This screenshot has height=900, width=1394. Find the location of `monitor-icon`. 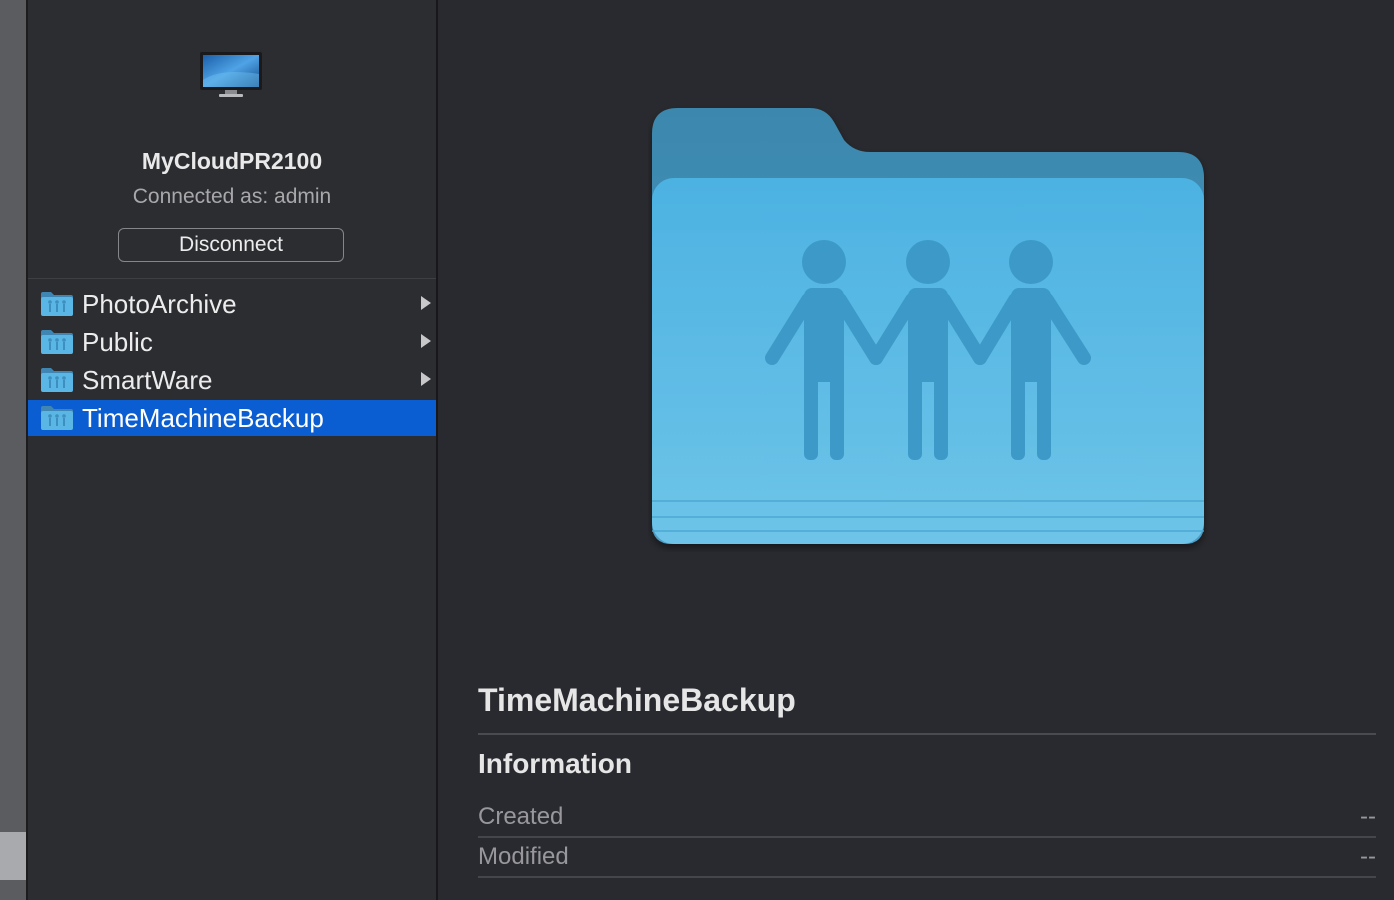

monitor-icon is located at coordinates (231, 74).